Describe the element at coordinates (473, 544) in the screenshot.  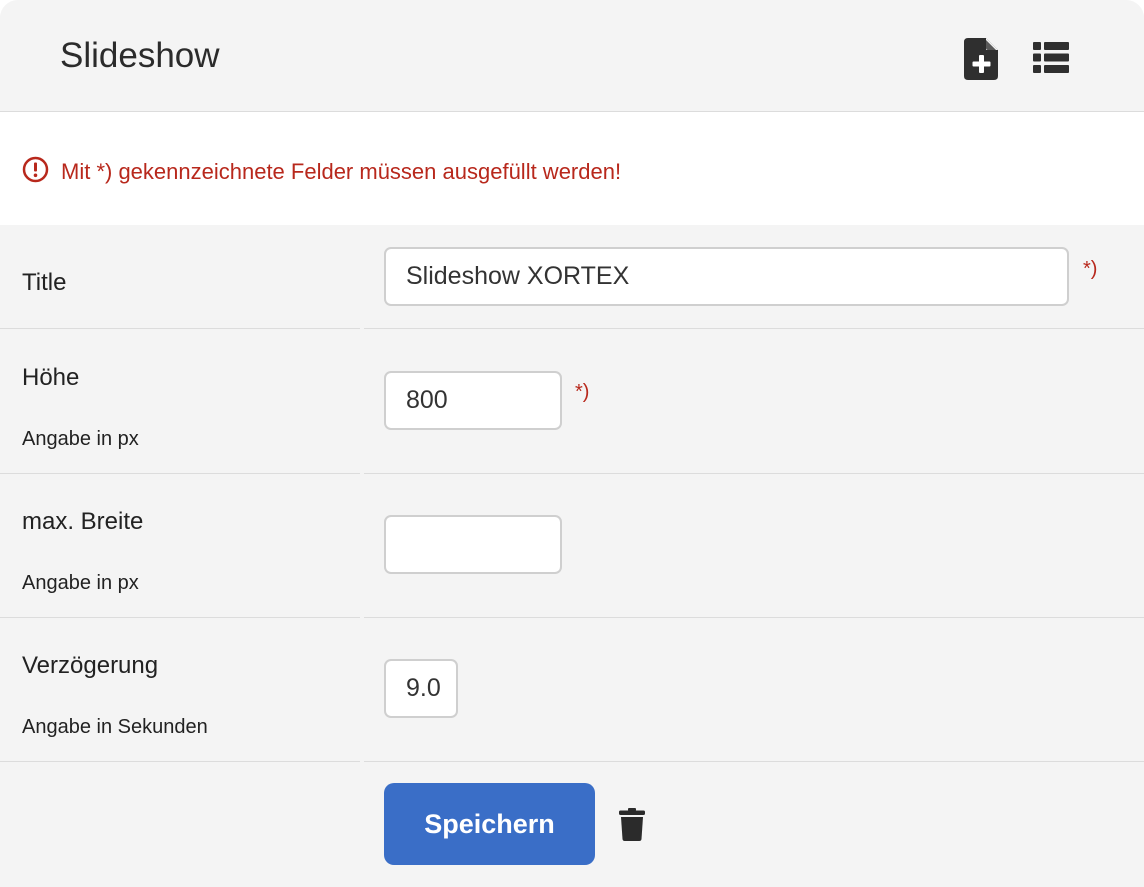
I see `max-width-input` at that location.